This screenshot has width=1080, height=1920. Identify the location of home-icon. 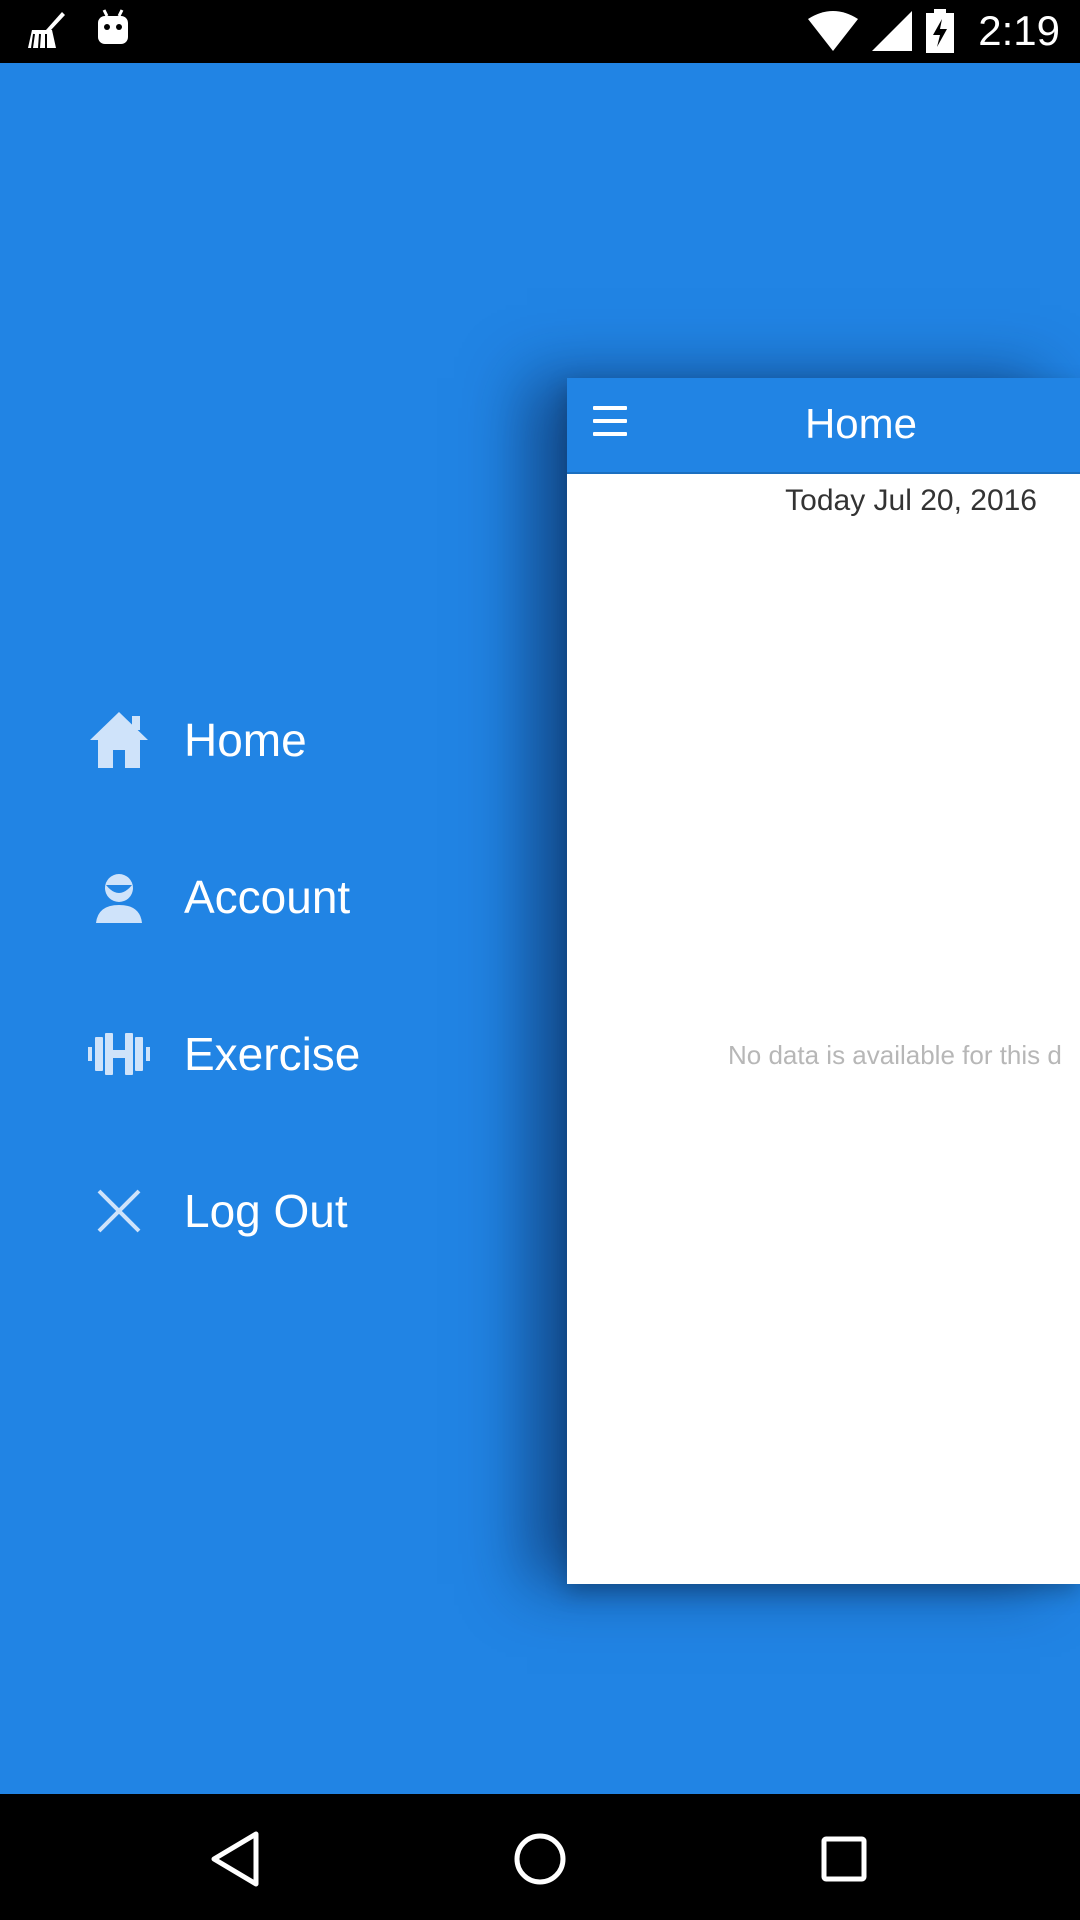
(119, 740).